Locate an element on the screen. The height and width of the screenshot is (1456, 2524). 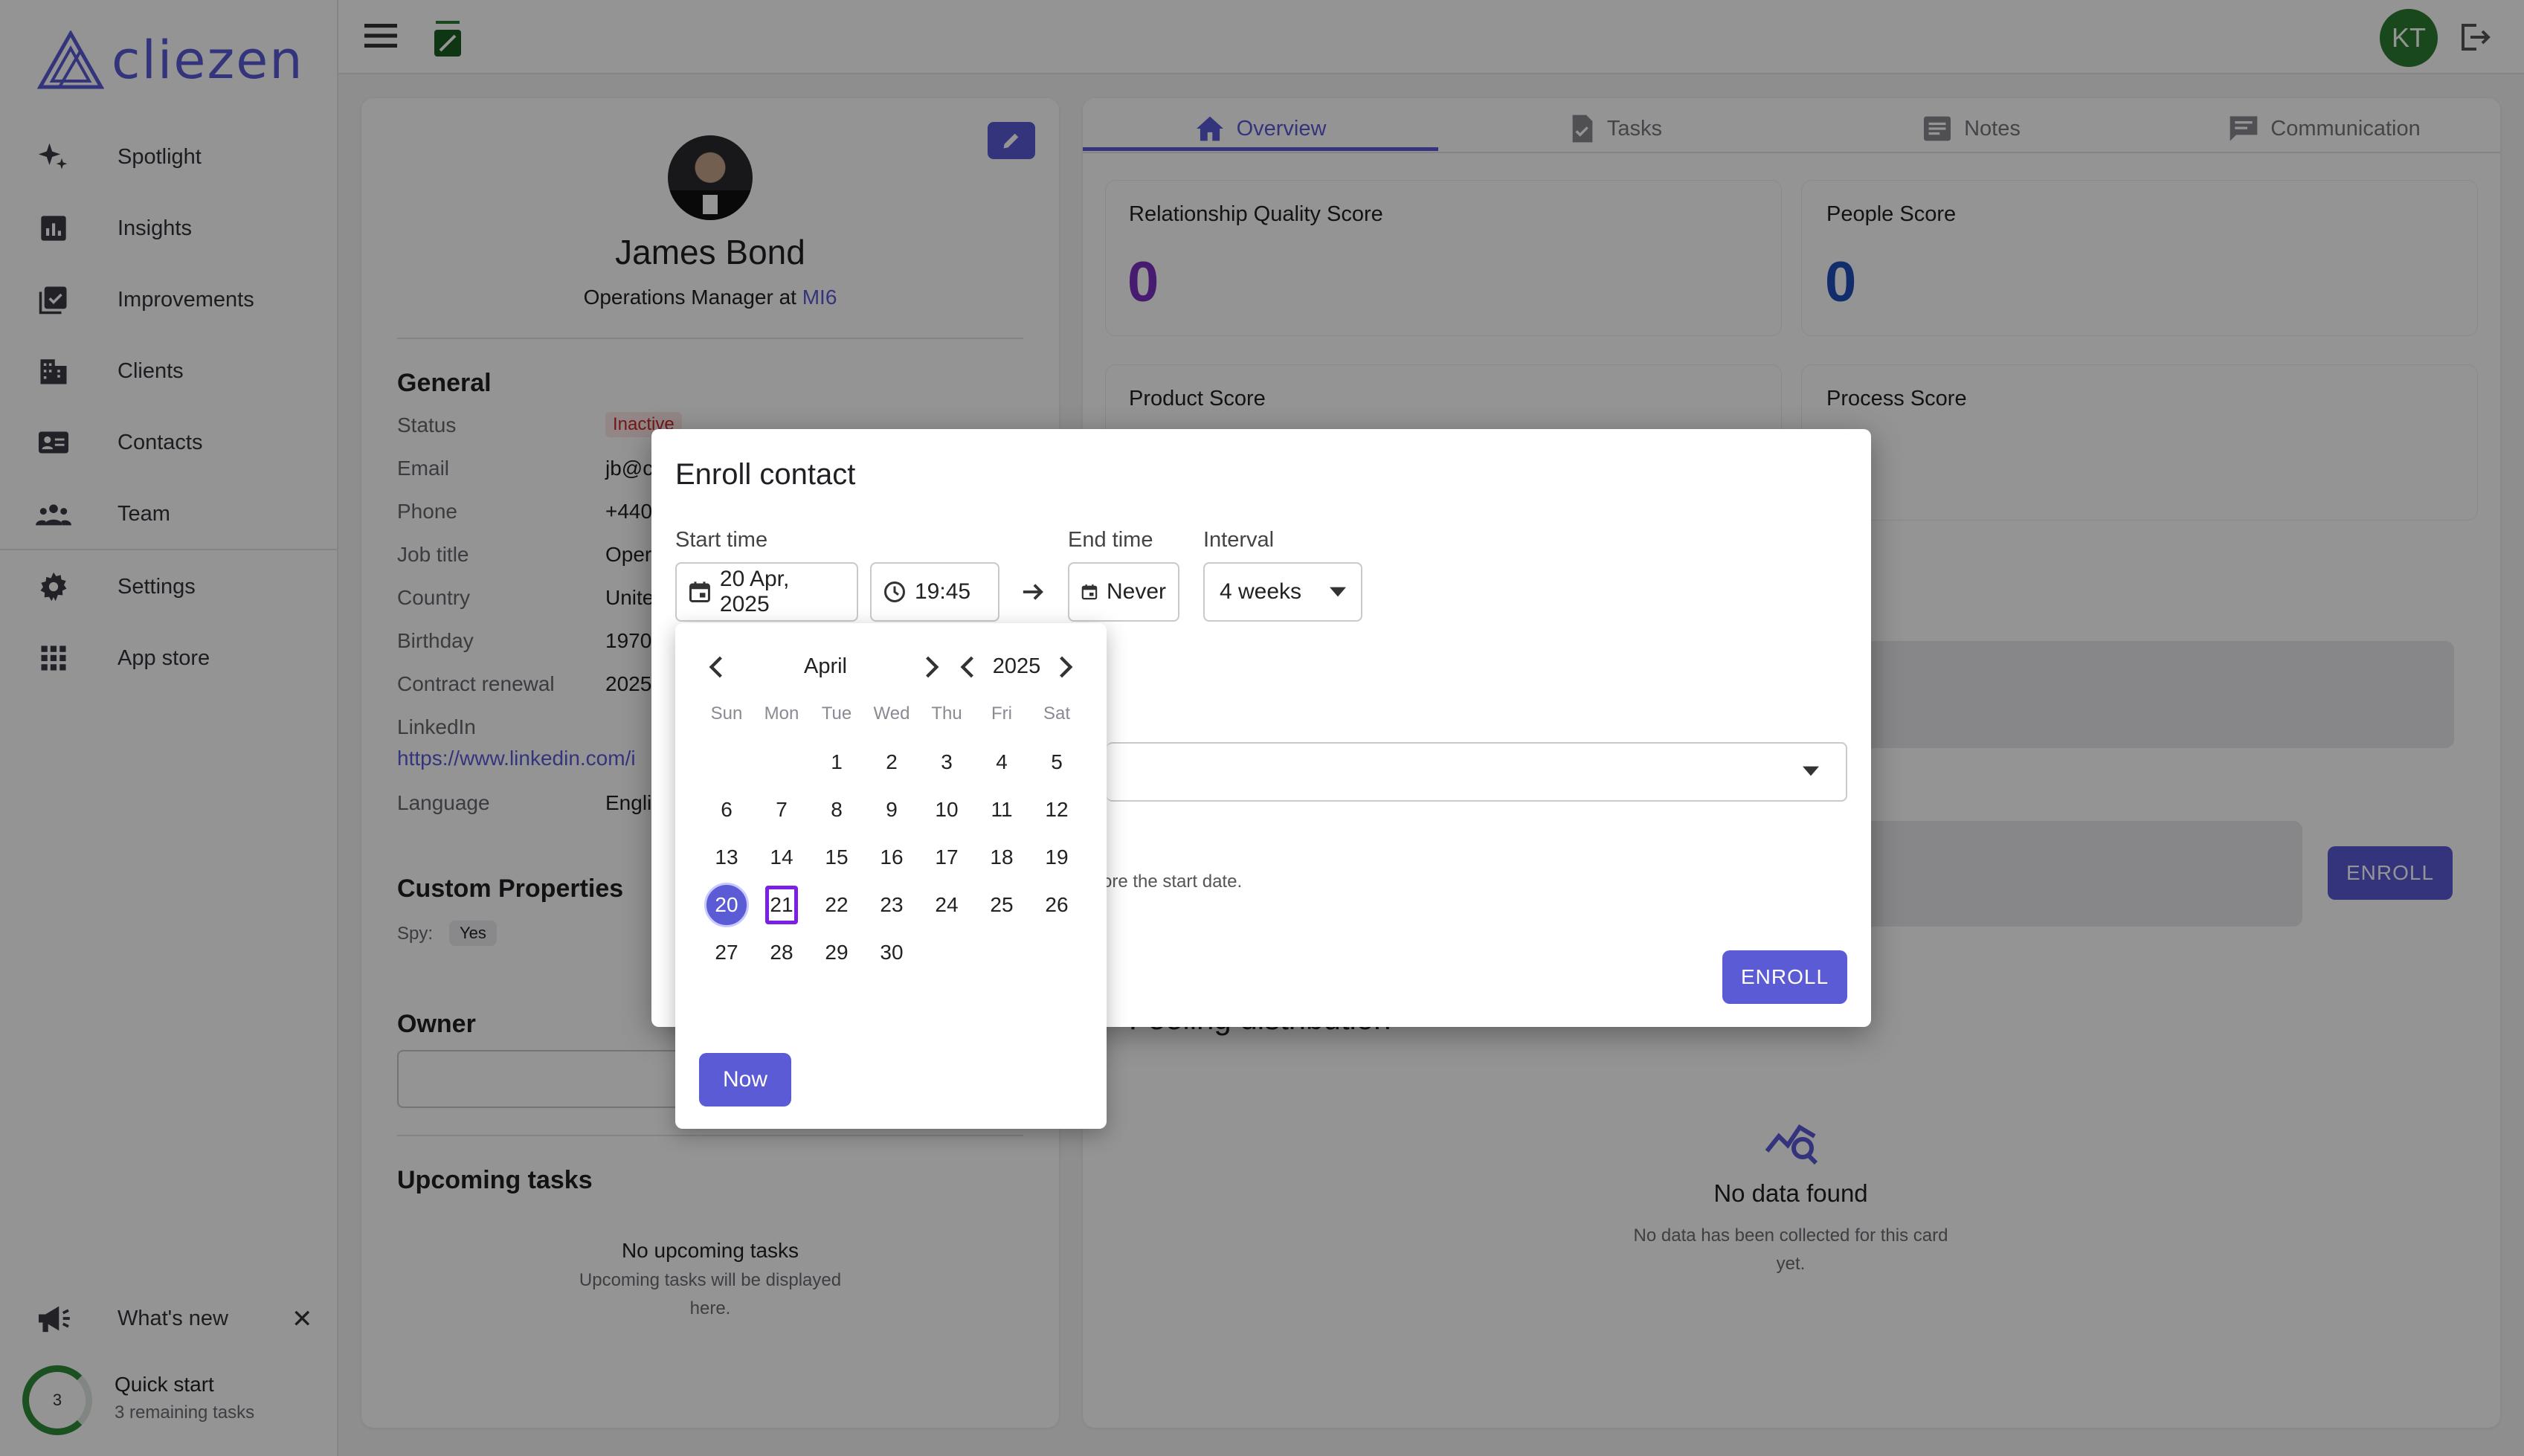
calendar-day: 7 is located at coordinates (781, 810).